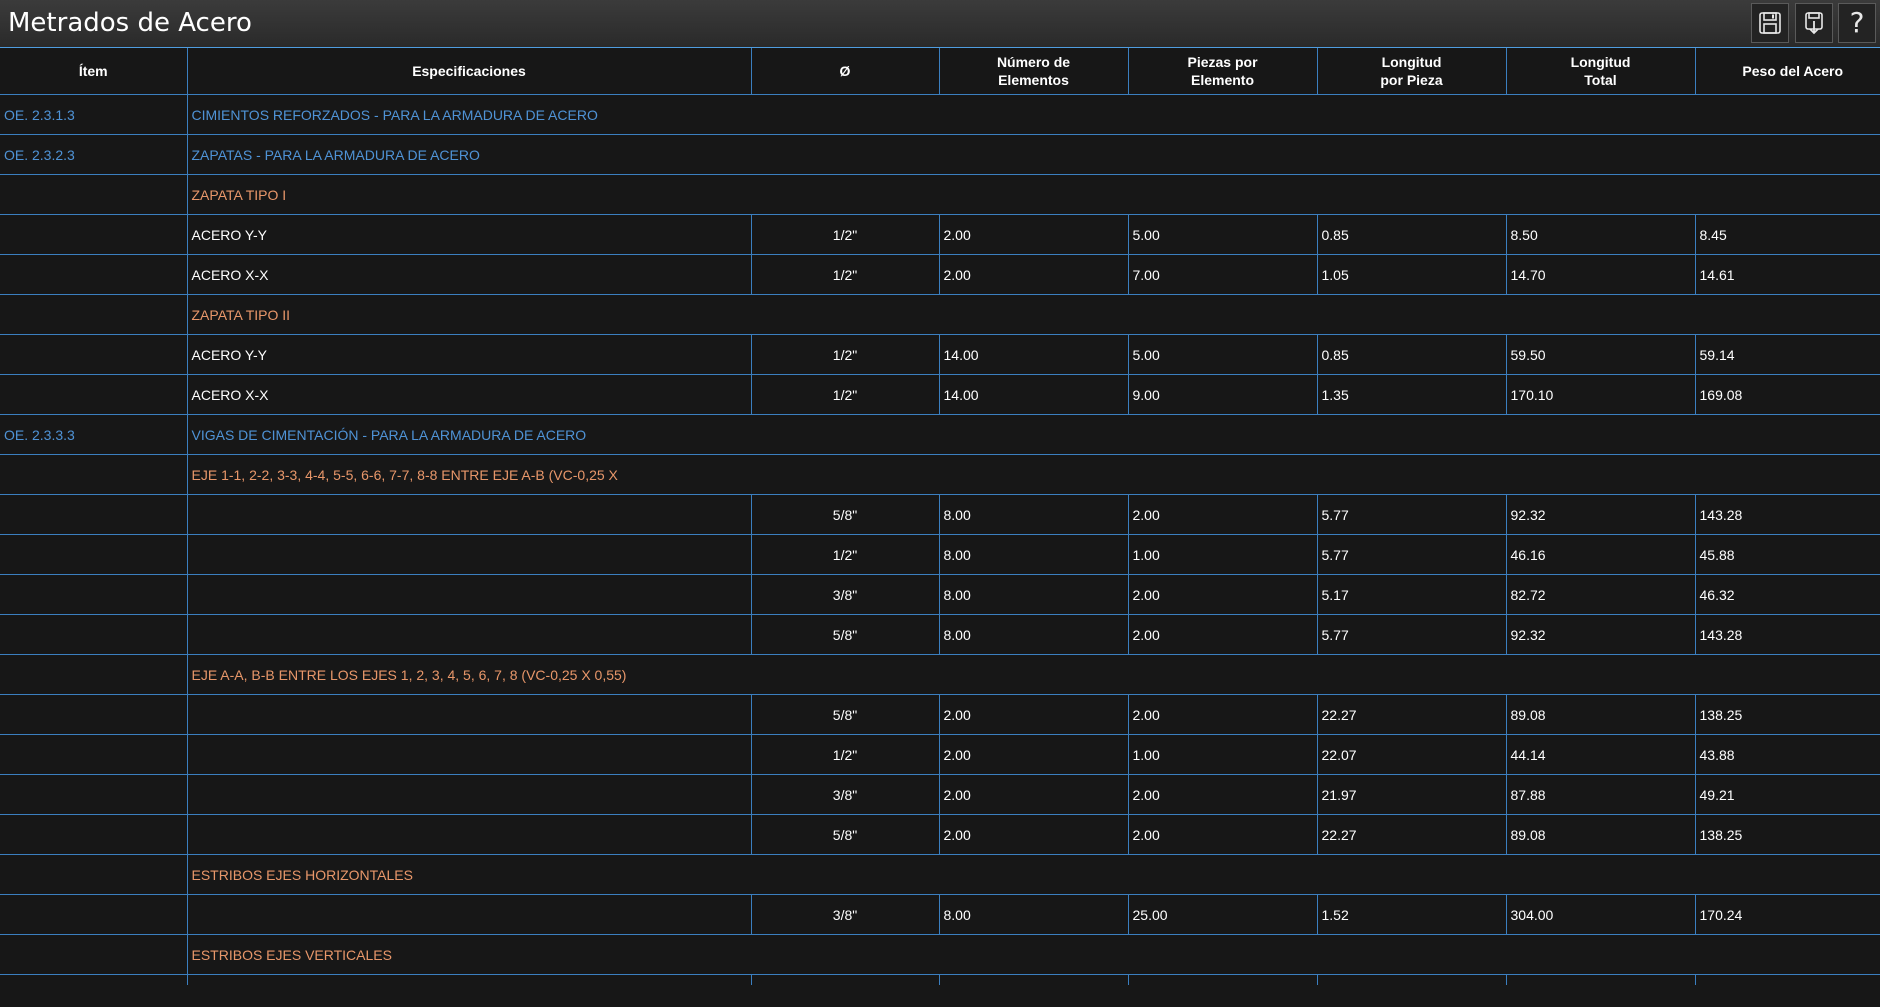  What do you see at coordinates (845, 979) in the screenshot?
I see `diameter-cell` at bounding box center [845, 979].